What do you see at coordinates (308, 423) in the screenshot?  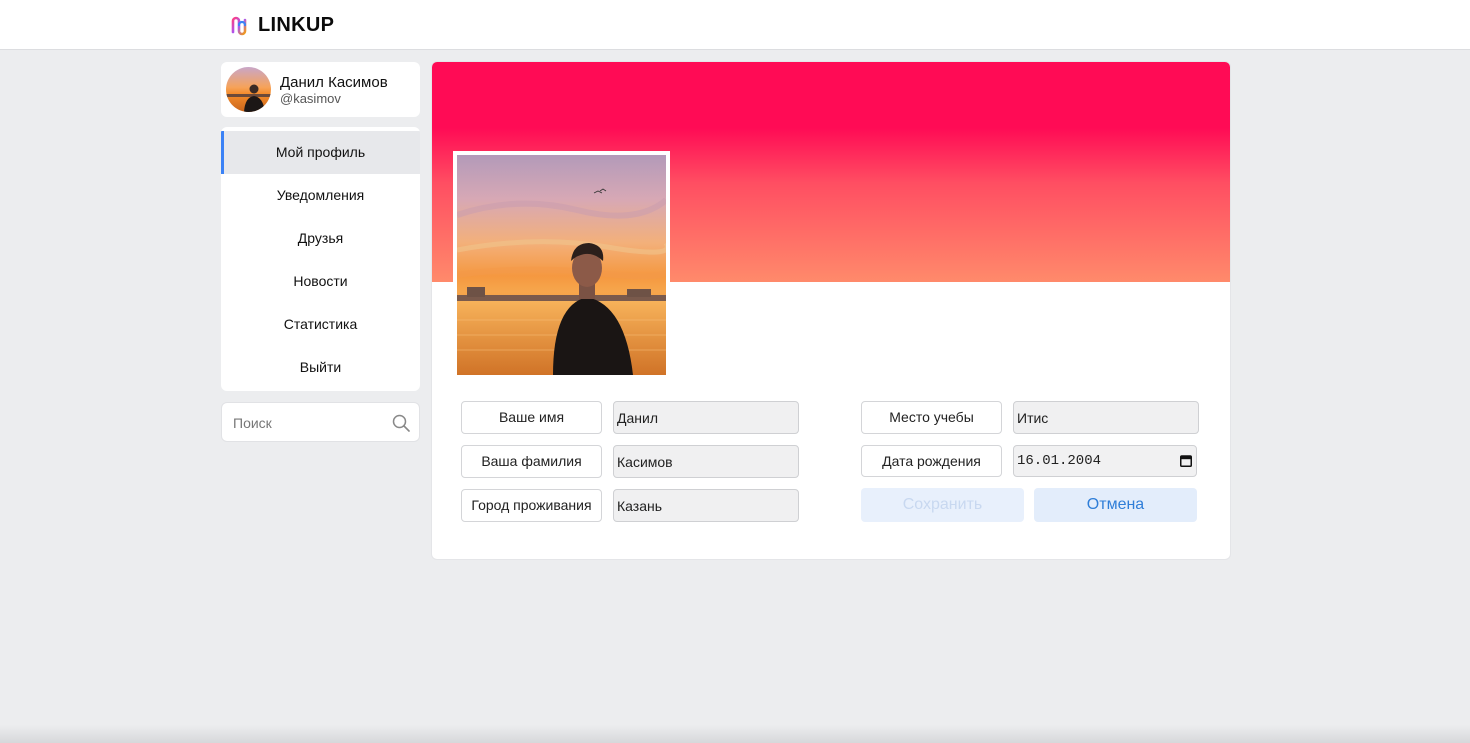 I see `search-input` at bounding box center [308, 423].